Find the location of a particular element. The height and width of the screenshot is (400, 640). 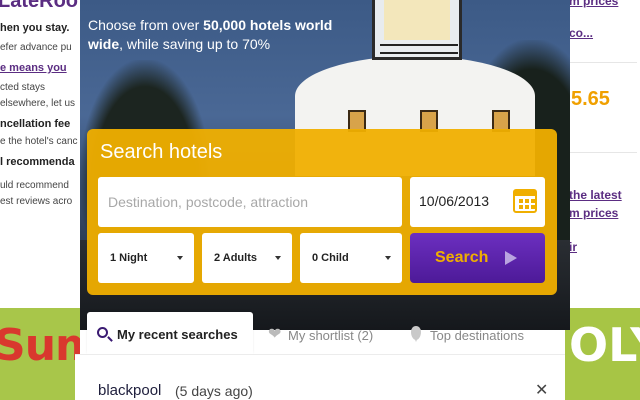

play-arrow-icon is located at coordinates (511, 258).